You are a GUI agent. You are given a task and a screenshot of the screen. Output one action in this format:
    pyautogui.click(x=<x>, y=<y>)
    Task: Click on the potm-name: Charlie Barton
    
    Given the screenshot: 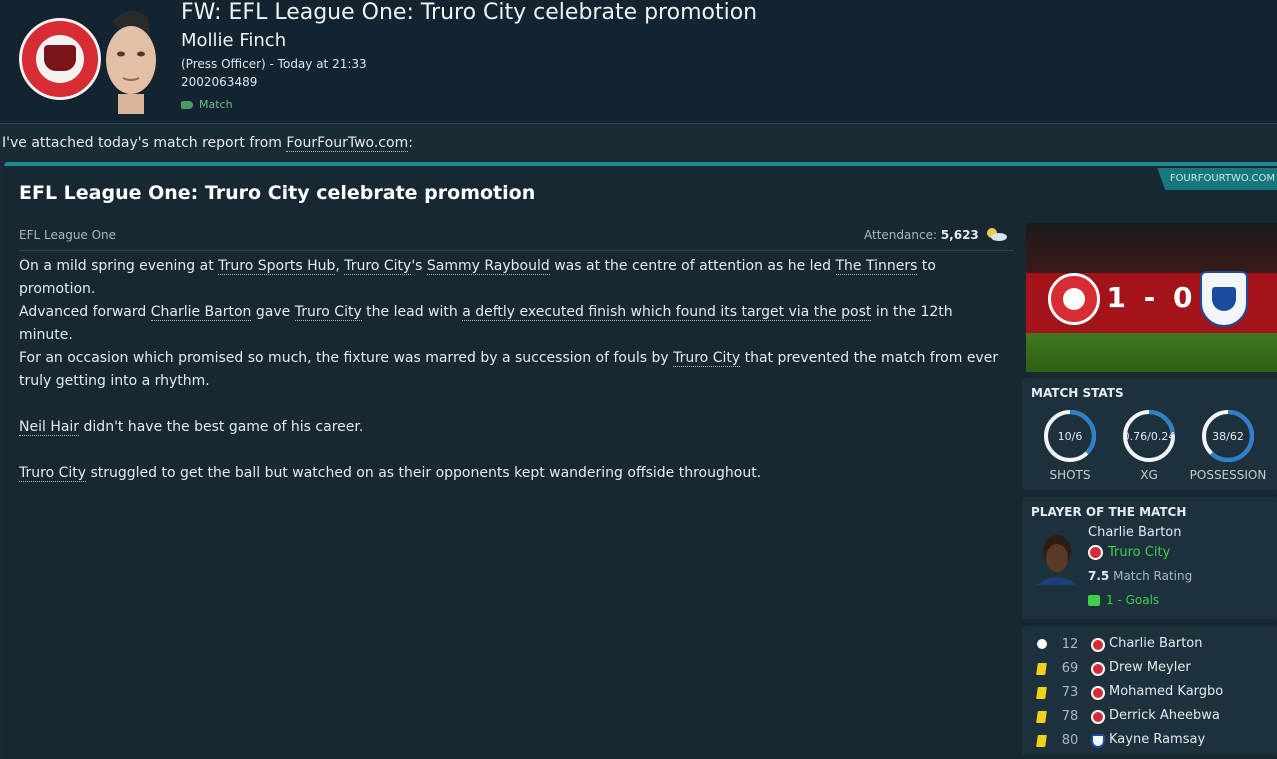 What is the action you would take?
    pyautogui.click(x=1135, y=532)
    